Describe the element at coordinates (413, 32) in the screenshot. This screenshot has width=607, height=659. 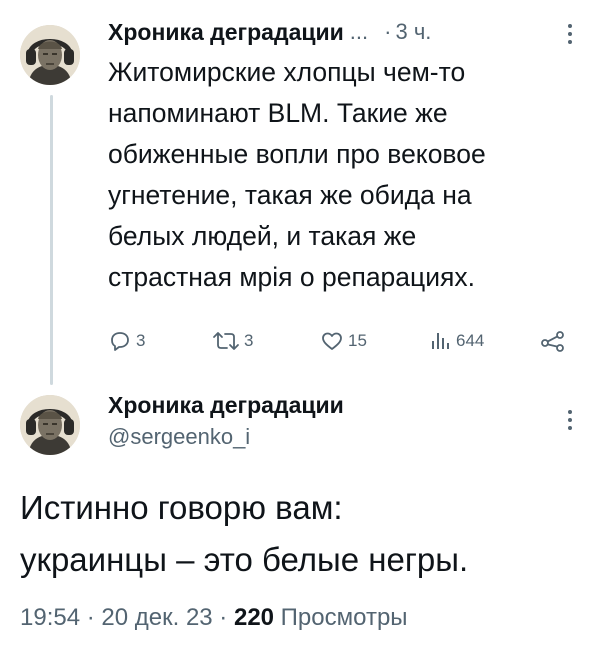
I see `post-time: 3 ч.` at that location.